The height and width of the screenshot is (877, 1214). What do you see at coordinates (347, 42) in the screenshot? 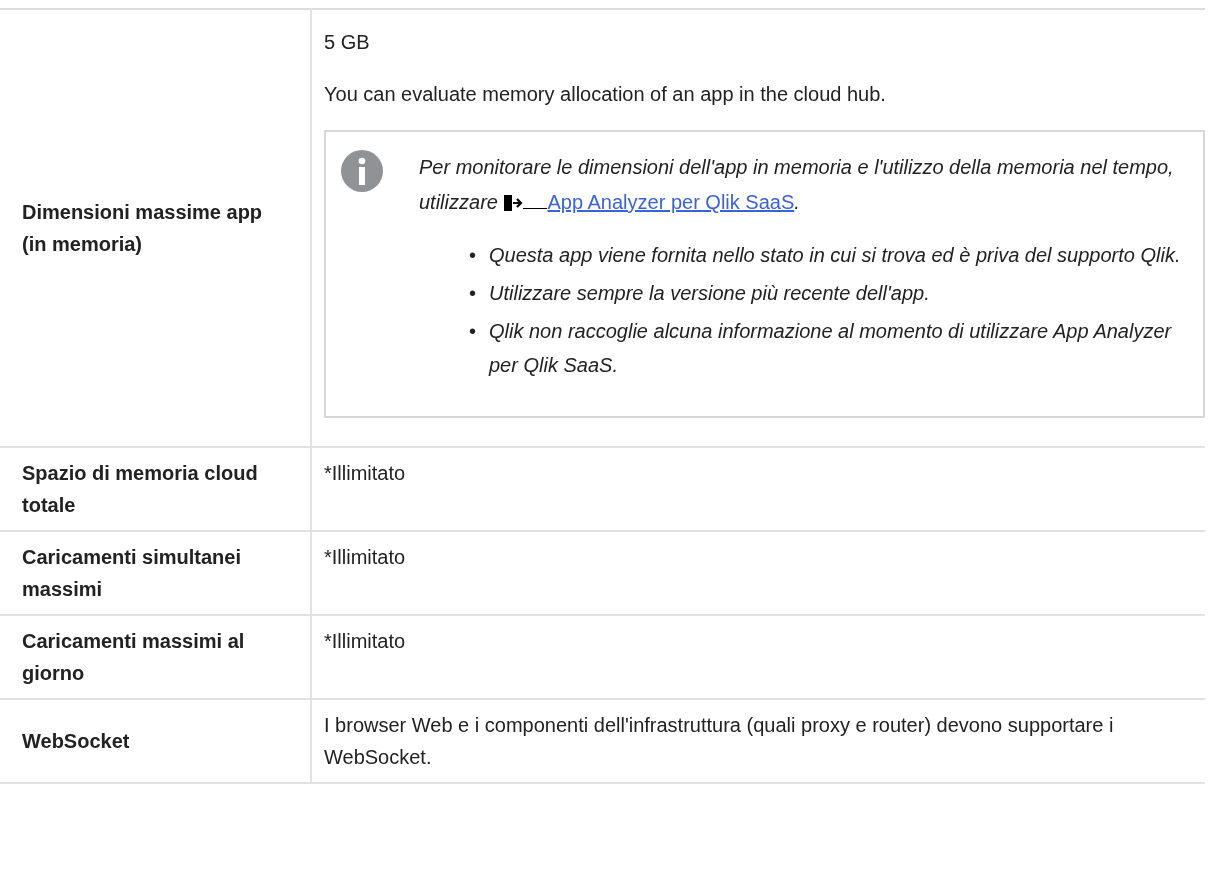
I see `cell-text: 5 GB` at bounding box center [347, 42].